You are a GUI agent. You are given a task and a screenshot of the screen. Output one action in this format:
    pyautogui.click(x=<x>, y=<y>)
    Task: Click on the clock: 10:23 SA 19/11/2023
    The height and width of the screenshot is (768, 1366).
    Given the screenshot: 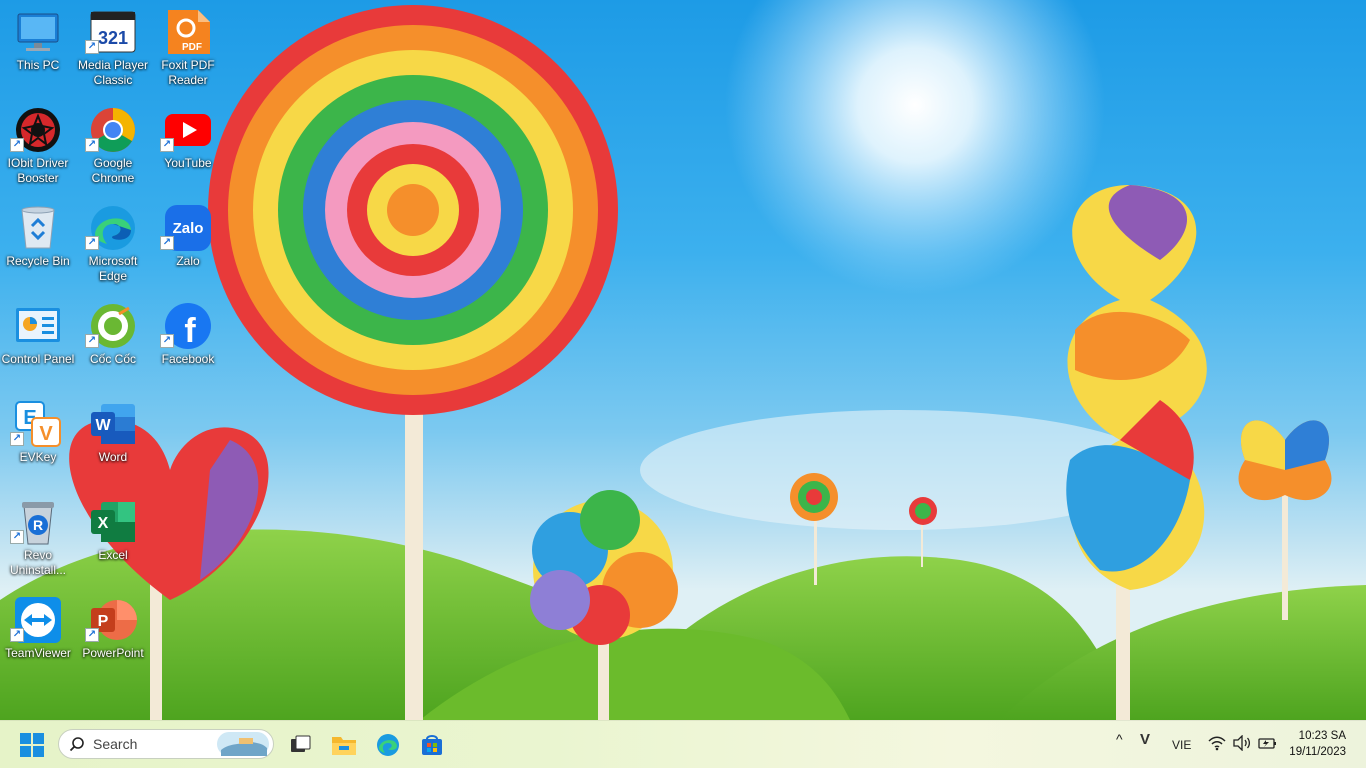 What is the action you would take?
    pyautogui.click(x=1317, y=744)
    